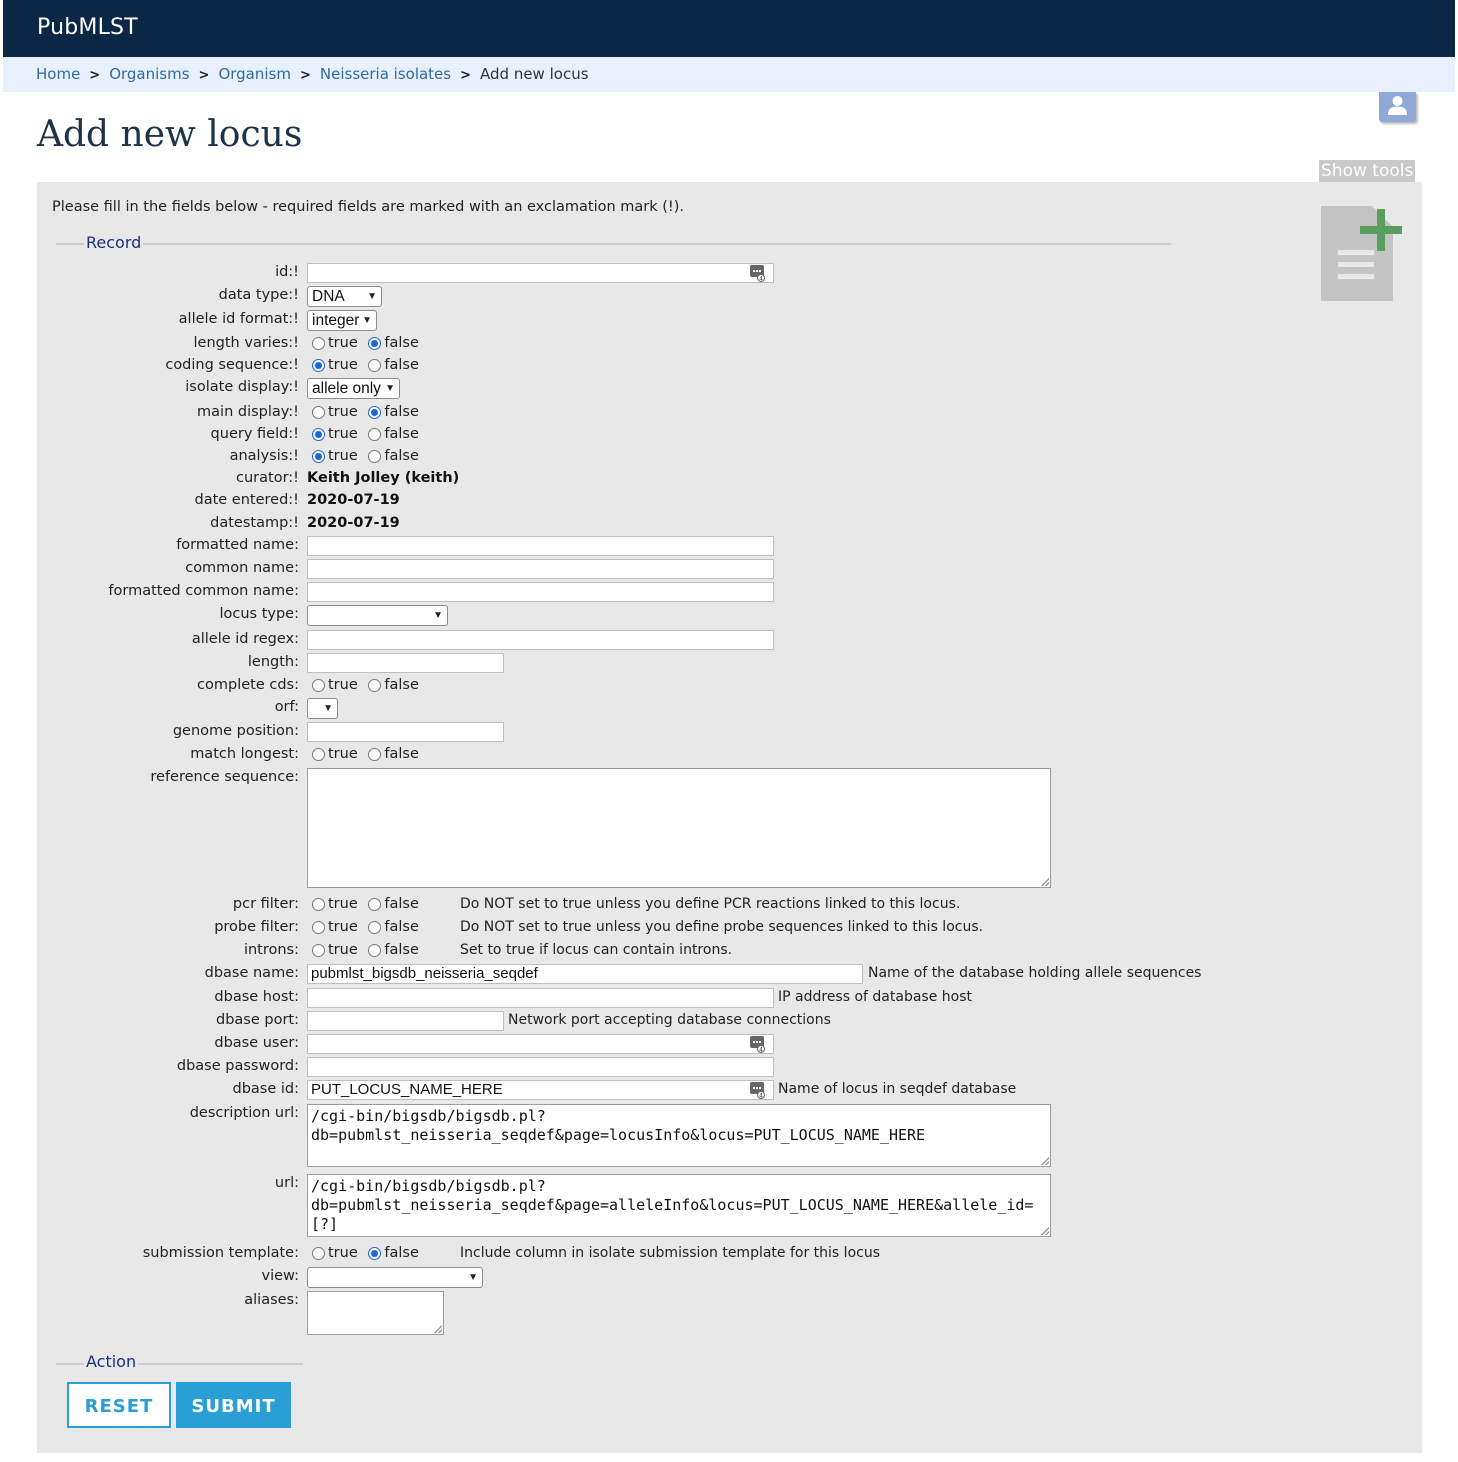 The height and width of the screenshot is (1462, 1458). What do you see at coordinates (393, 434) in the screenshot?
I see `query-field-false-radio: false` at bounding box center [393, 434].